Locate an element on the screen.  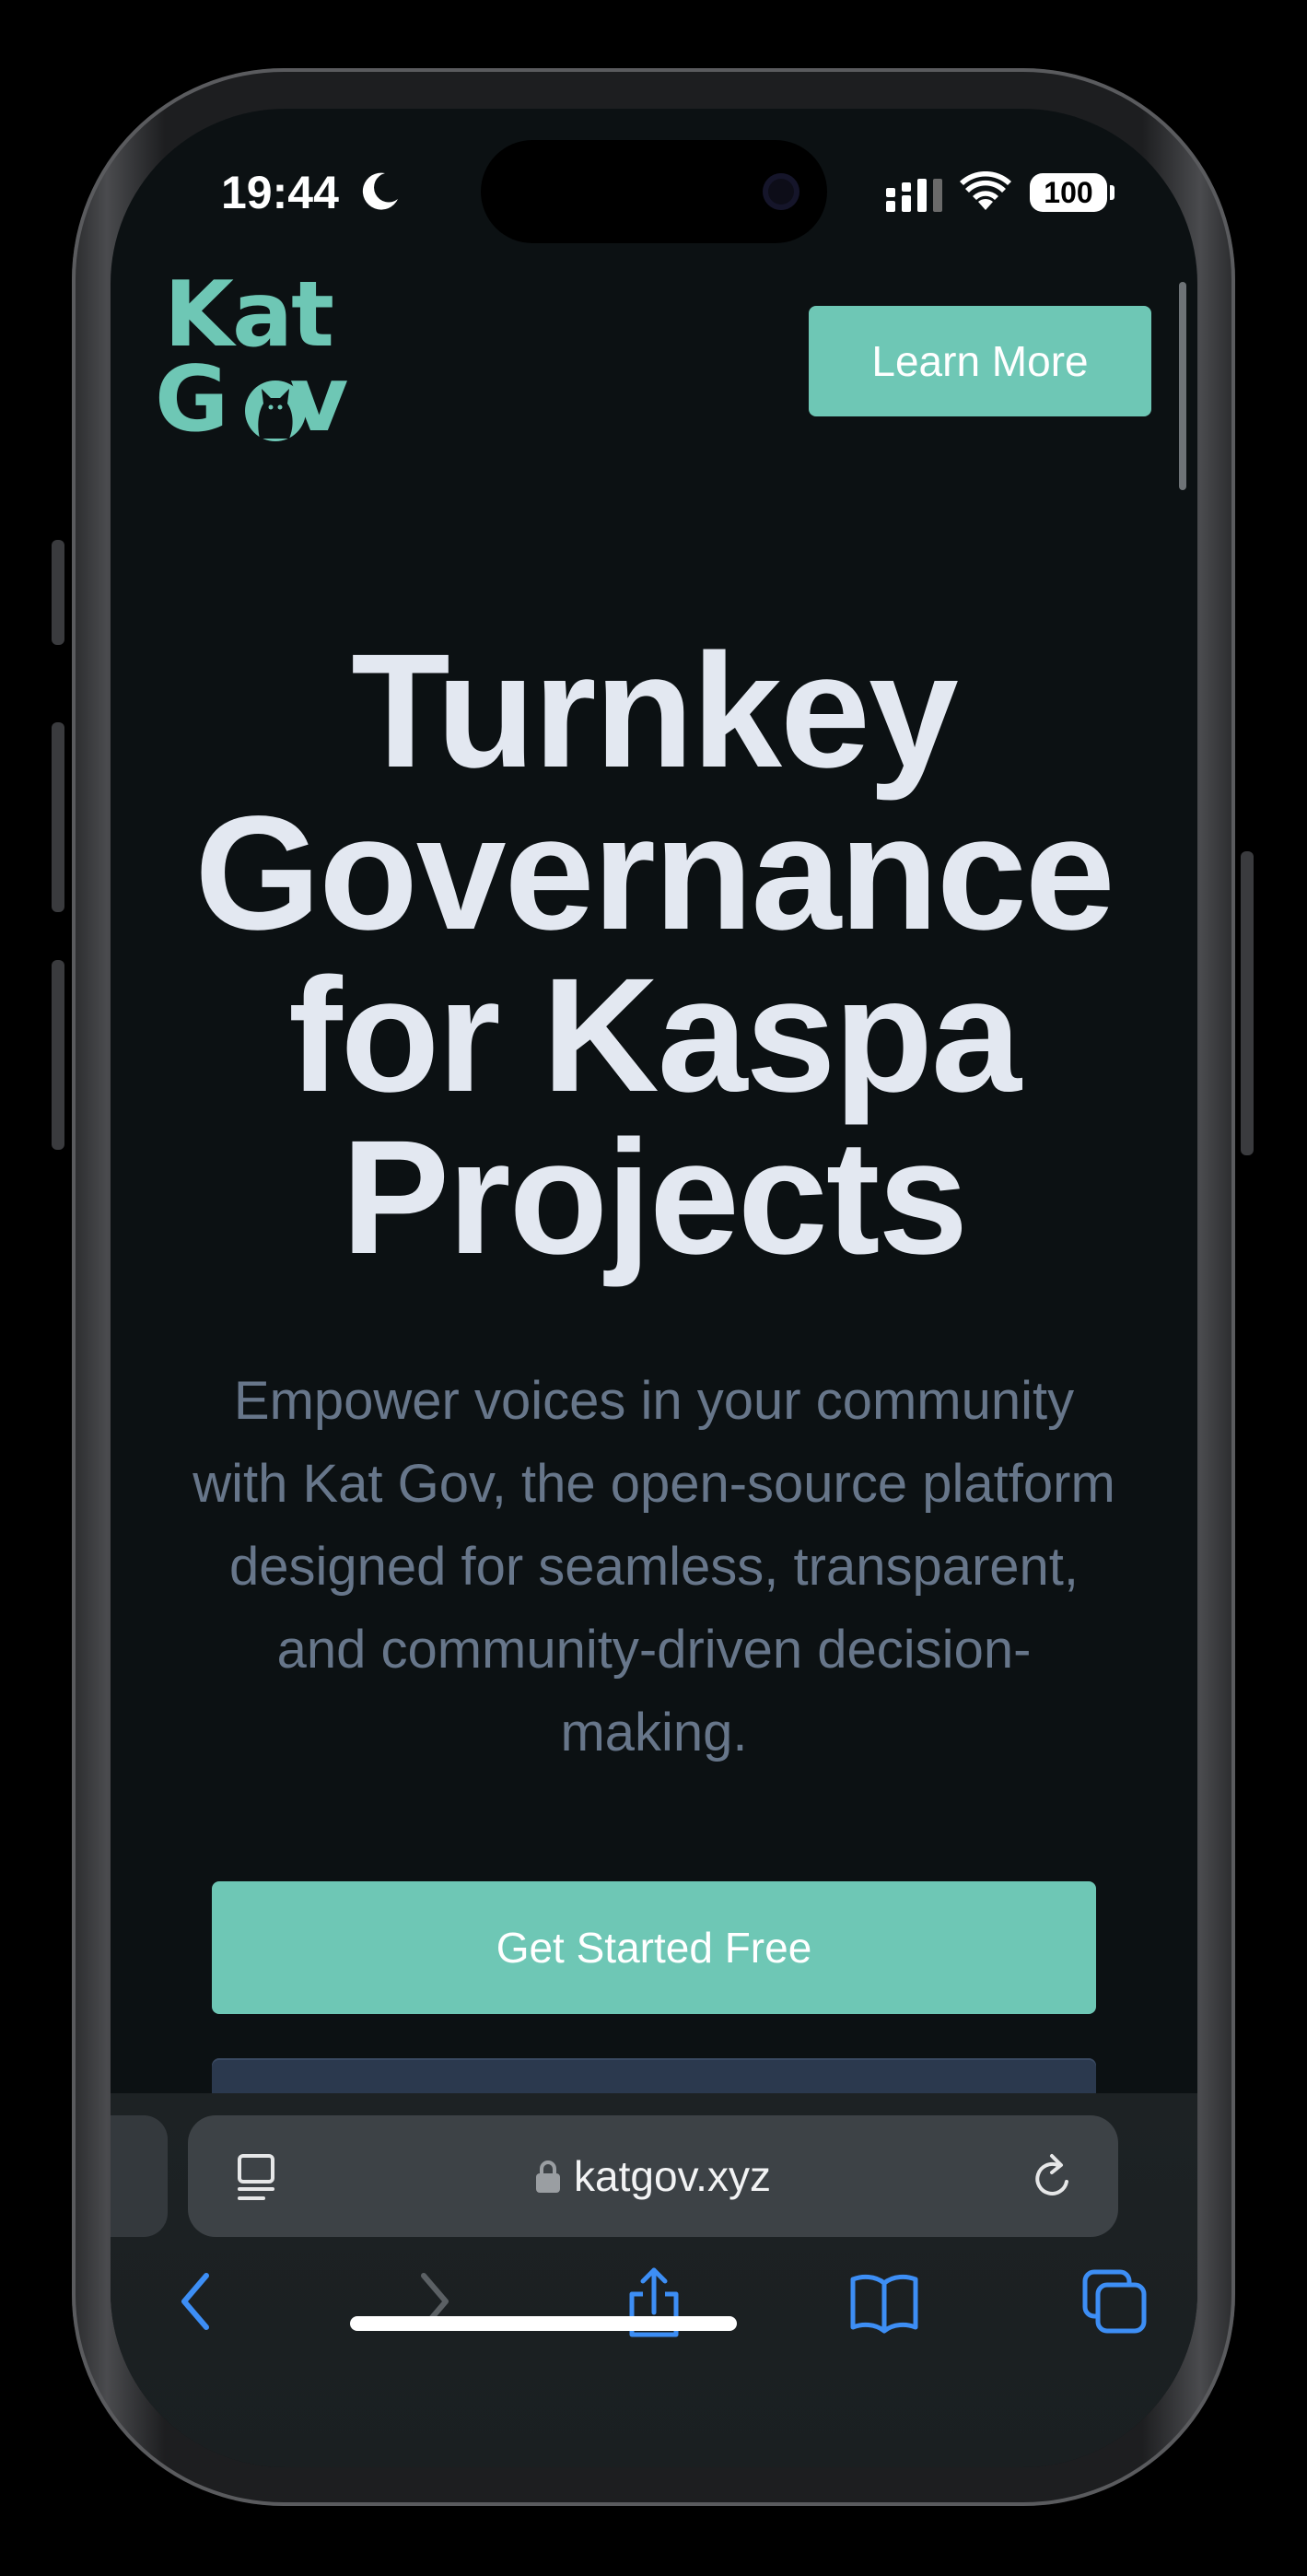
url-text: katgov.xyz is located at coordinates (672, 2176).